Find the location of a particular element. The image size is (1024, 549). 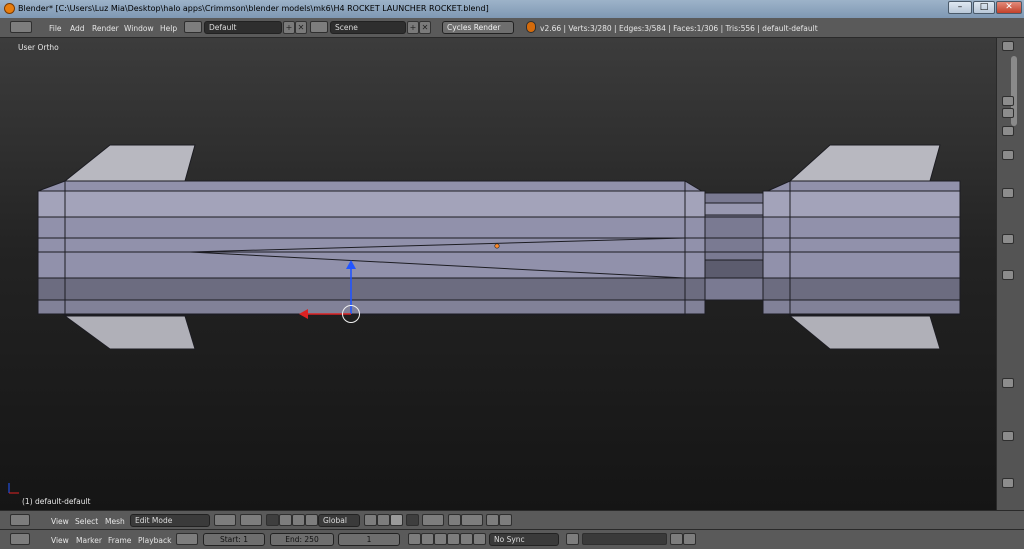

viewport-shading-icon is located at coordinates (225, 520).